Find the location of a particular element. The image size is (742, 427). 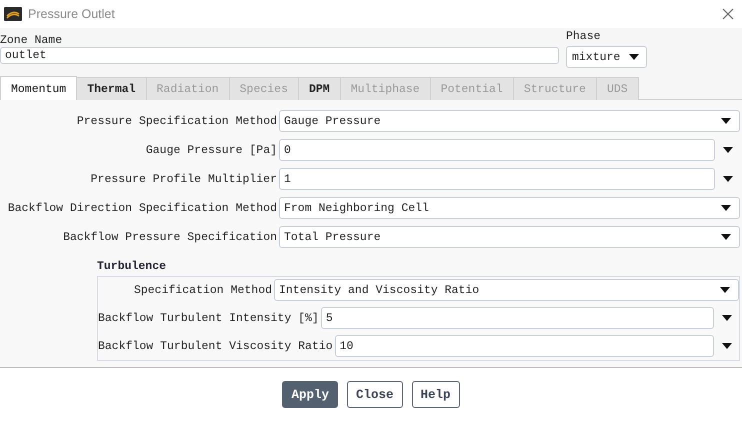

input-field: 5 is located at coordinates (517, 318).